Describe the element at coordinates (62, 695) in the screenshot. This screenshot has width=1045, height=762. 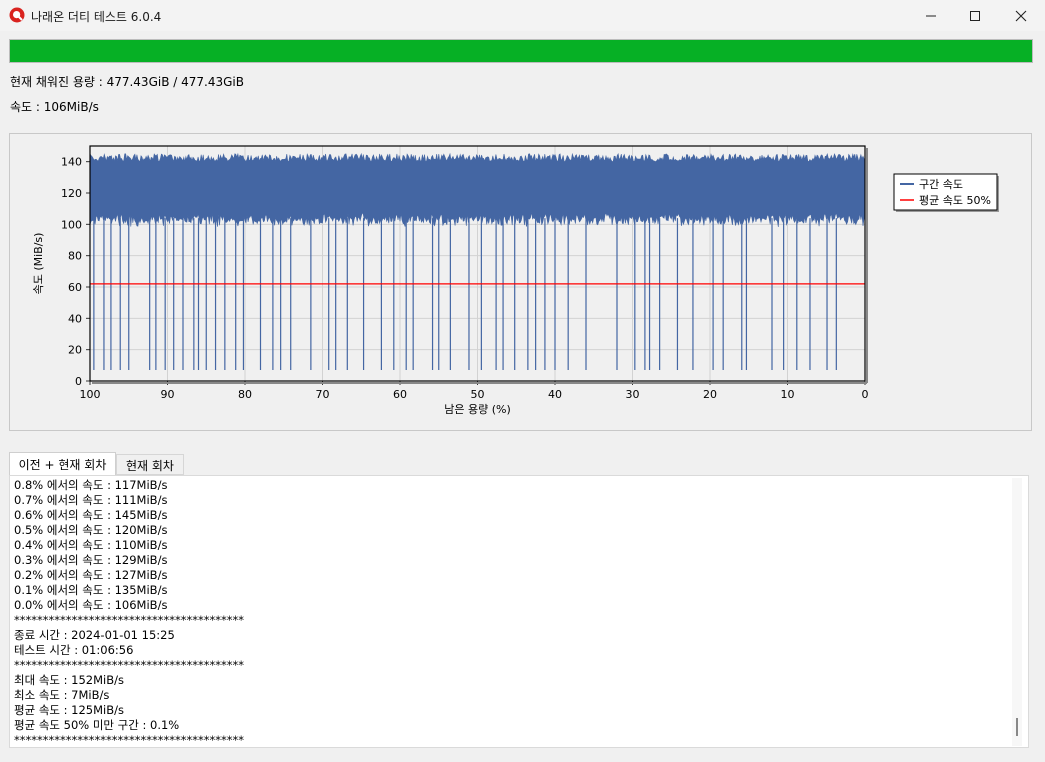
I see `log-line: 최소 속도 : 7MiB/s` at that location.